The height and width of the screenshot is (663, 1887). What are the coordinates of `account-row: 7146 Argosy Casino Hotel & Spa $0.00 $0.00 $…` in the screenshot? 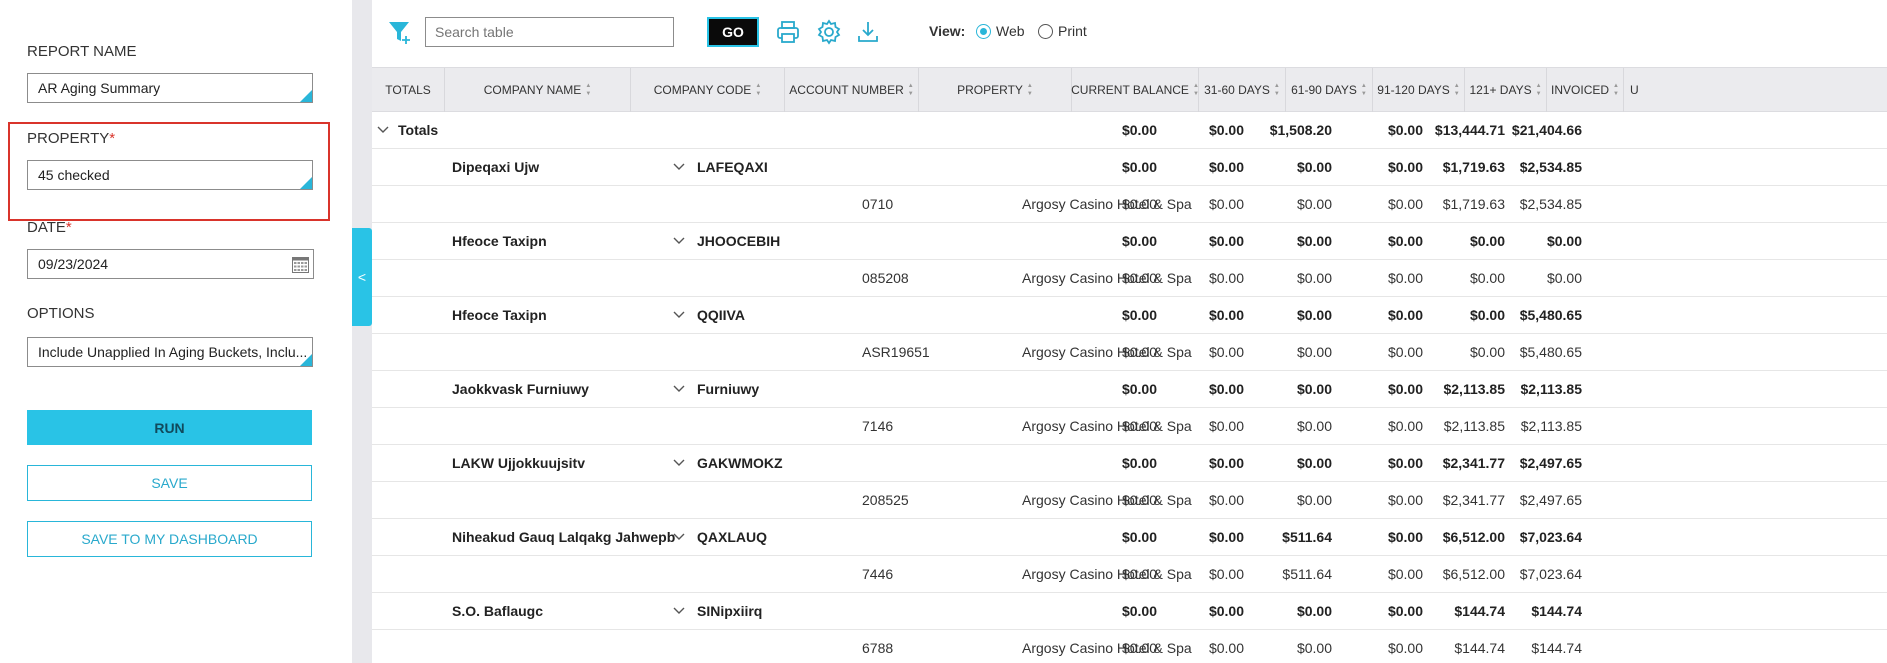 It's located at (1129, 426).